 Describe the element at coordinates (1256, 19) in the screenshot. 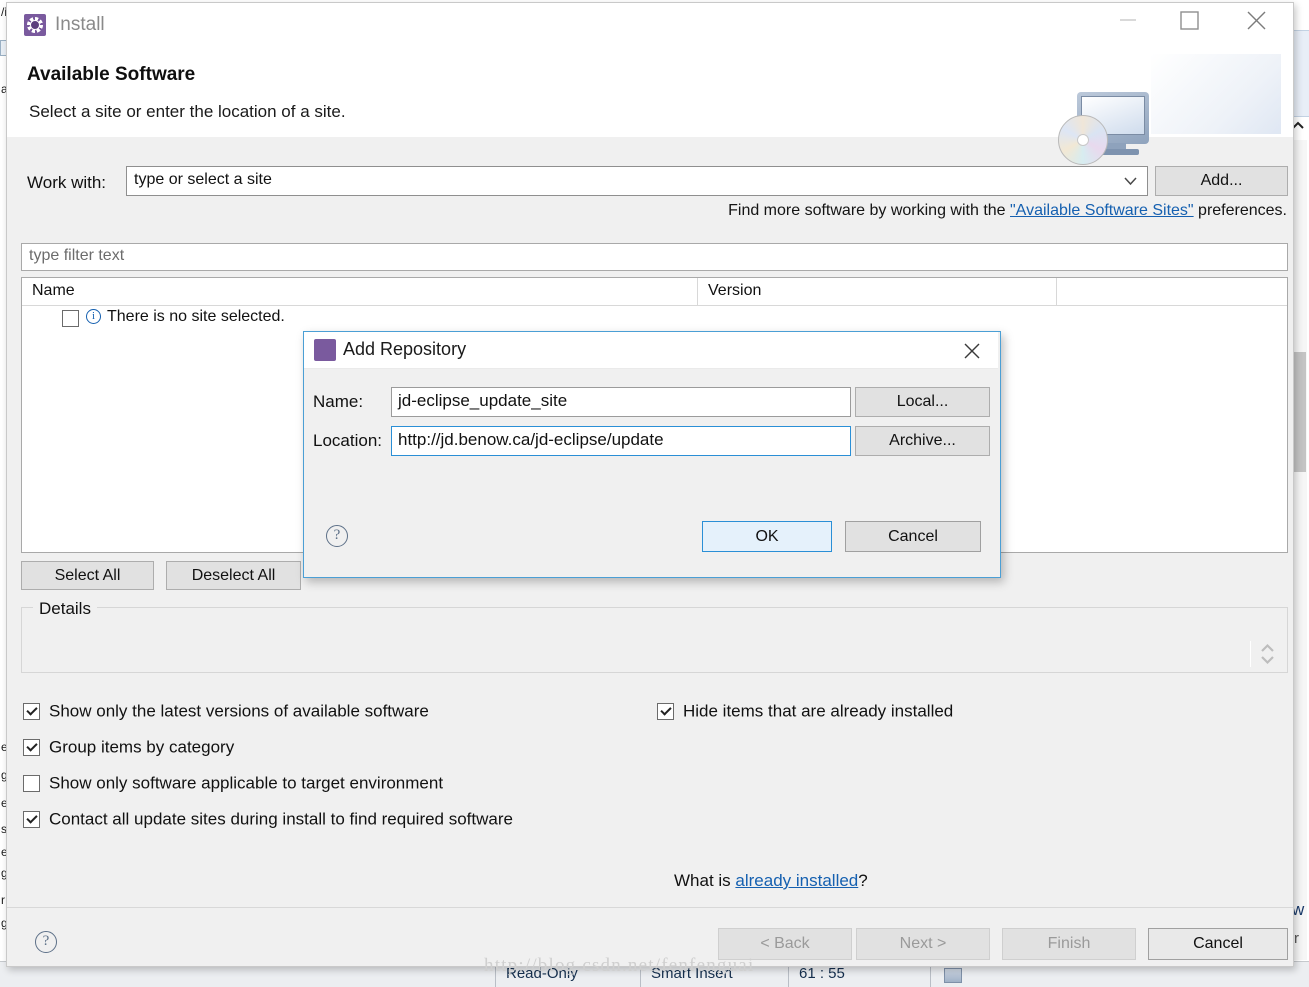

I see `close-button` at that location.